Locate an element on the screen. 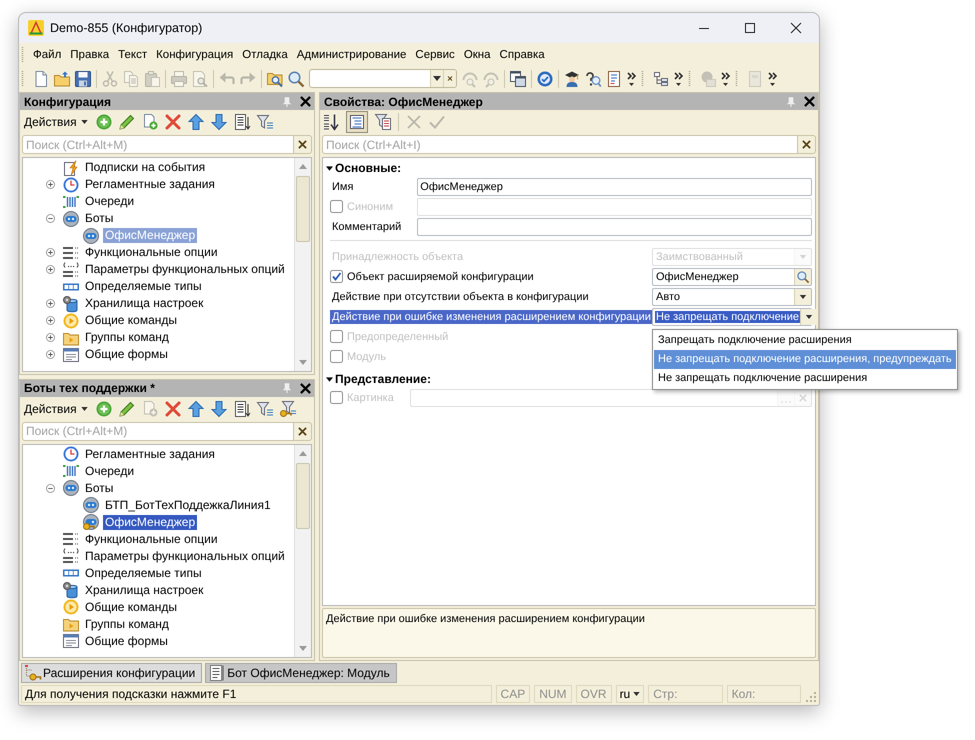 Image resolution: width=975 pixels, height=740 pixels. list-icon is located at coordinates (242, 408).